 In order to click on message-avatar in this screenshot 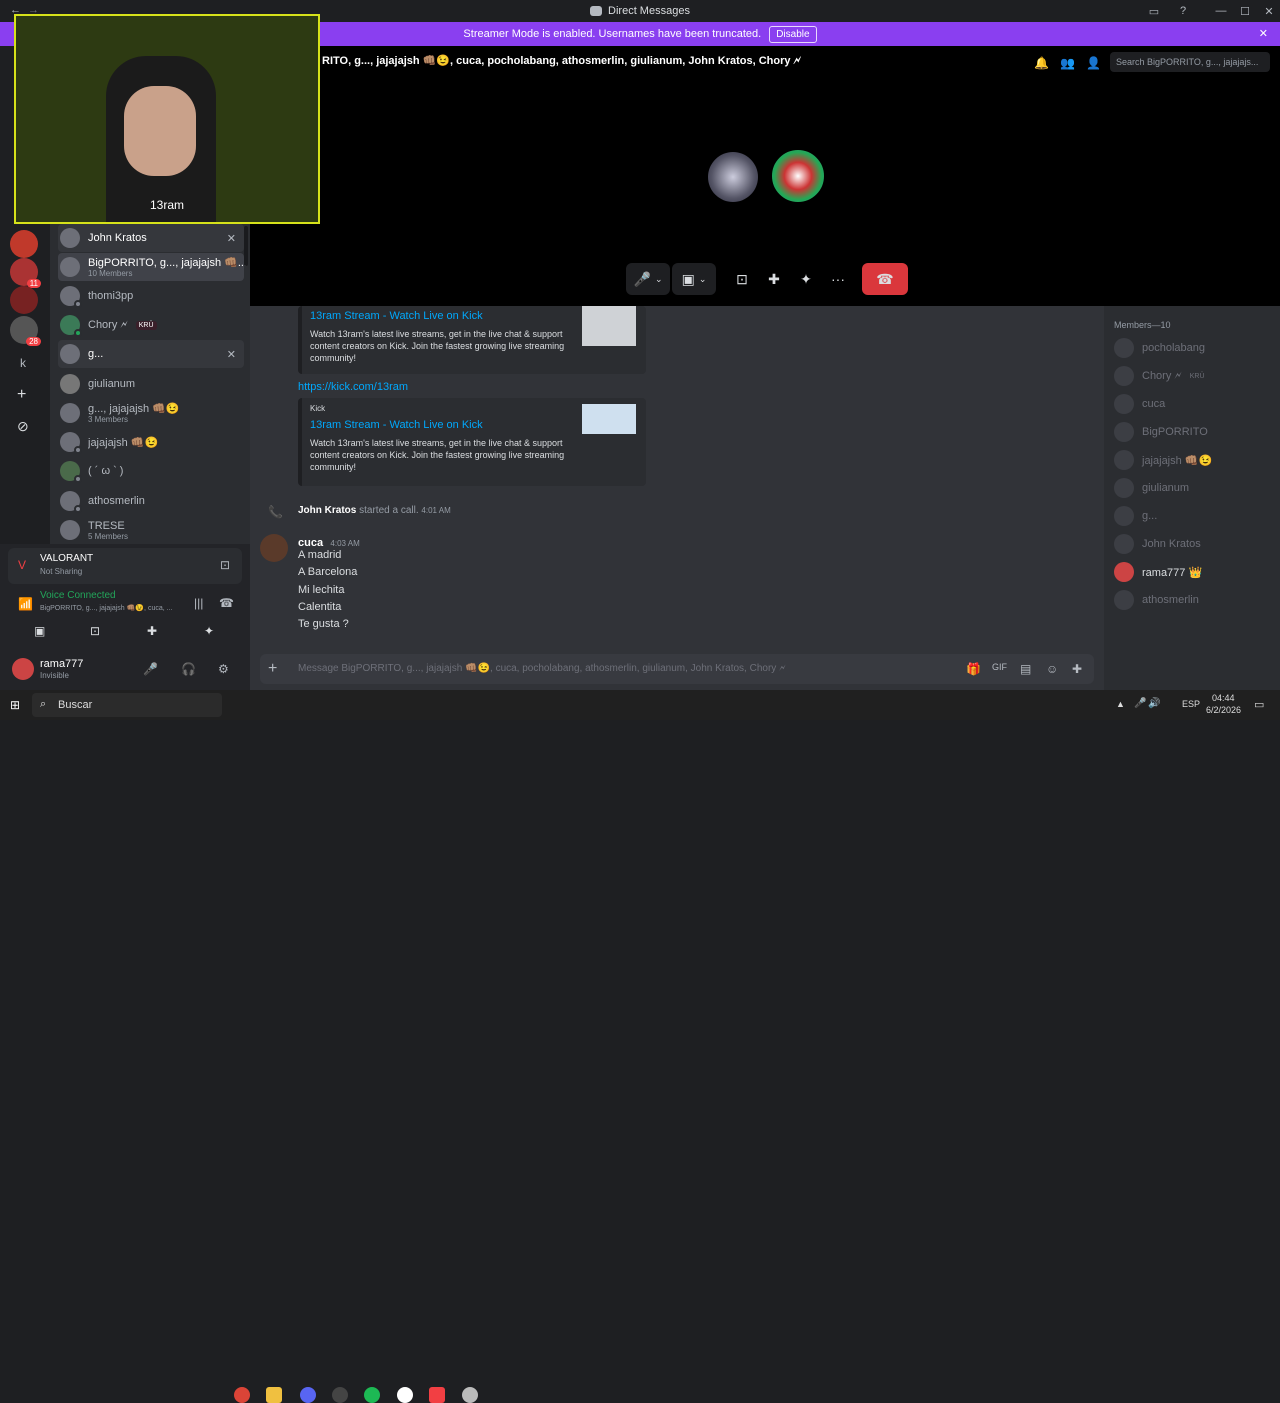, I will do `click(274, 548)`.